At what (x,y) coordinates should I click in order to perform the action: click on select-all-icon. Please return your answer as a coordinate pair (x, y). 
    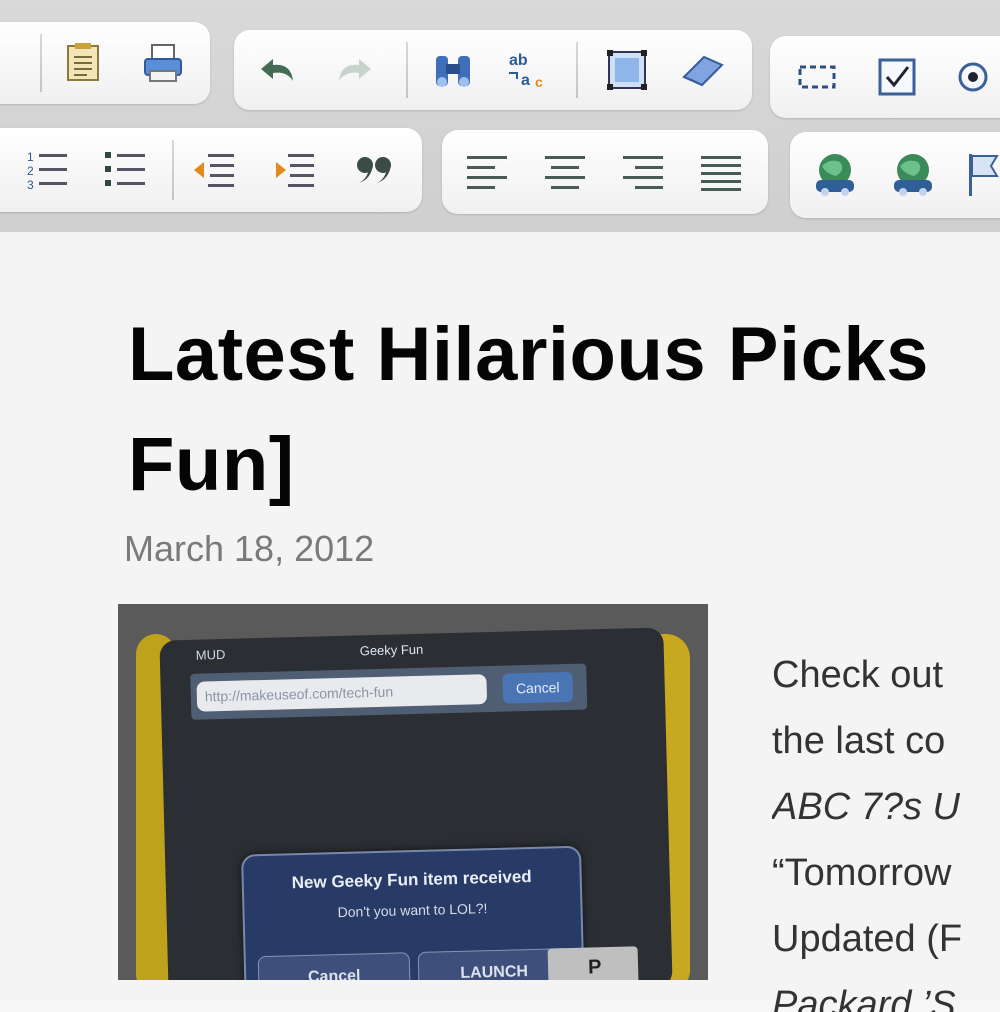
    Looking at the image, I should click on (627, 70).